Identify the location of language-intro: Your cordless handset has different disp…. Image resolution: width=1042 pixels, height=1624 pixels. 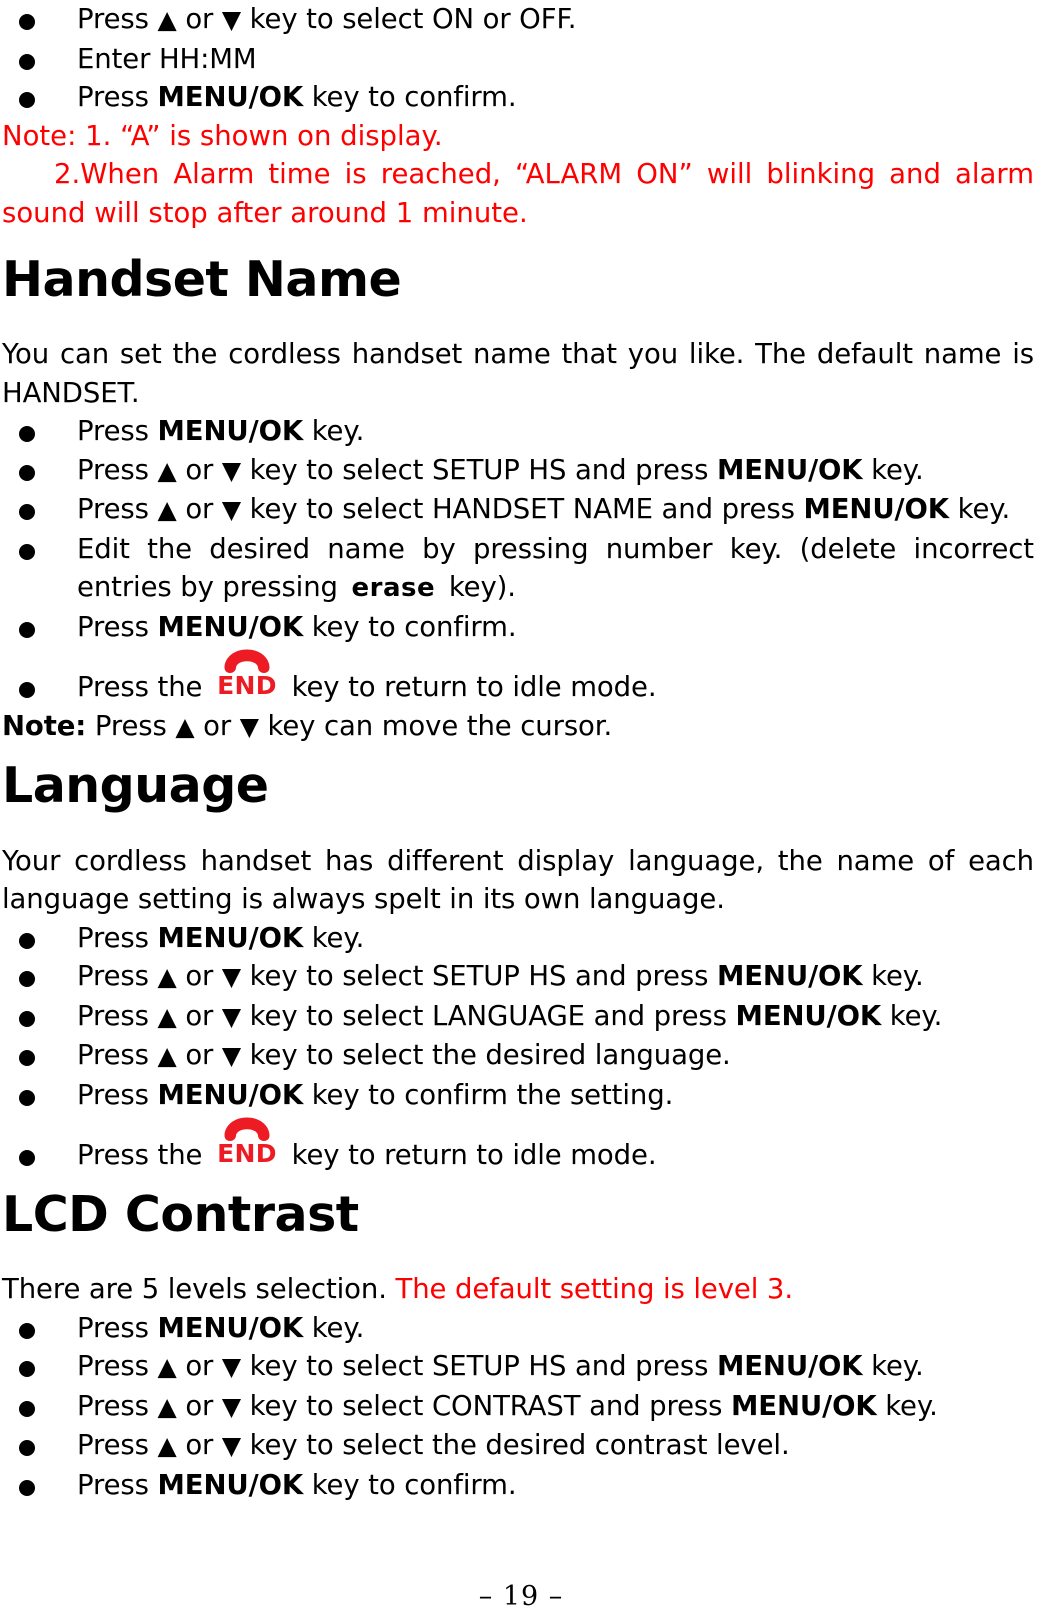
(518, 880).